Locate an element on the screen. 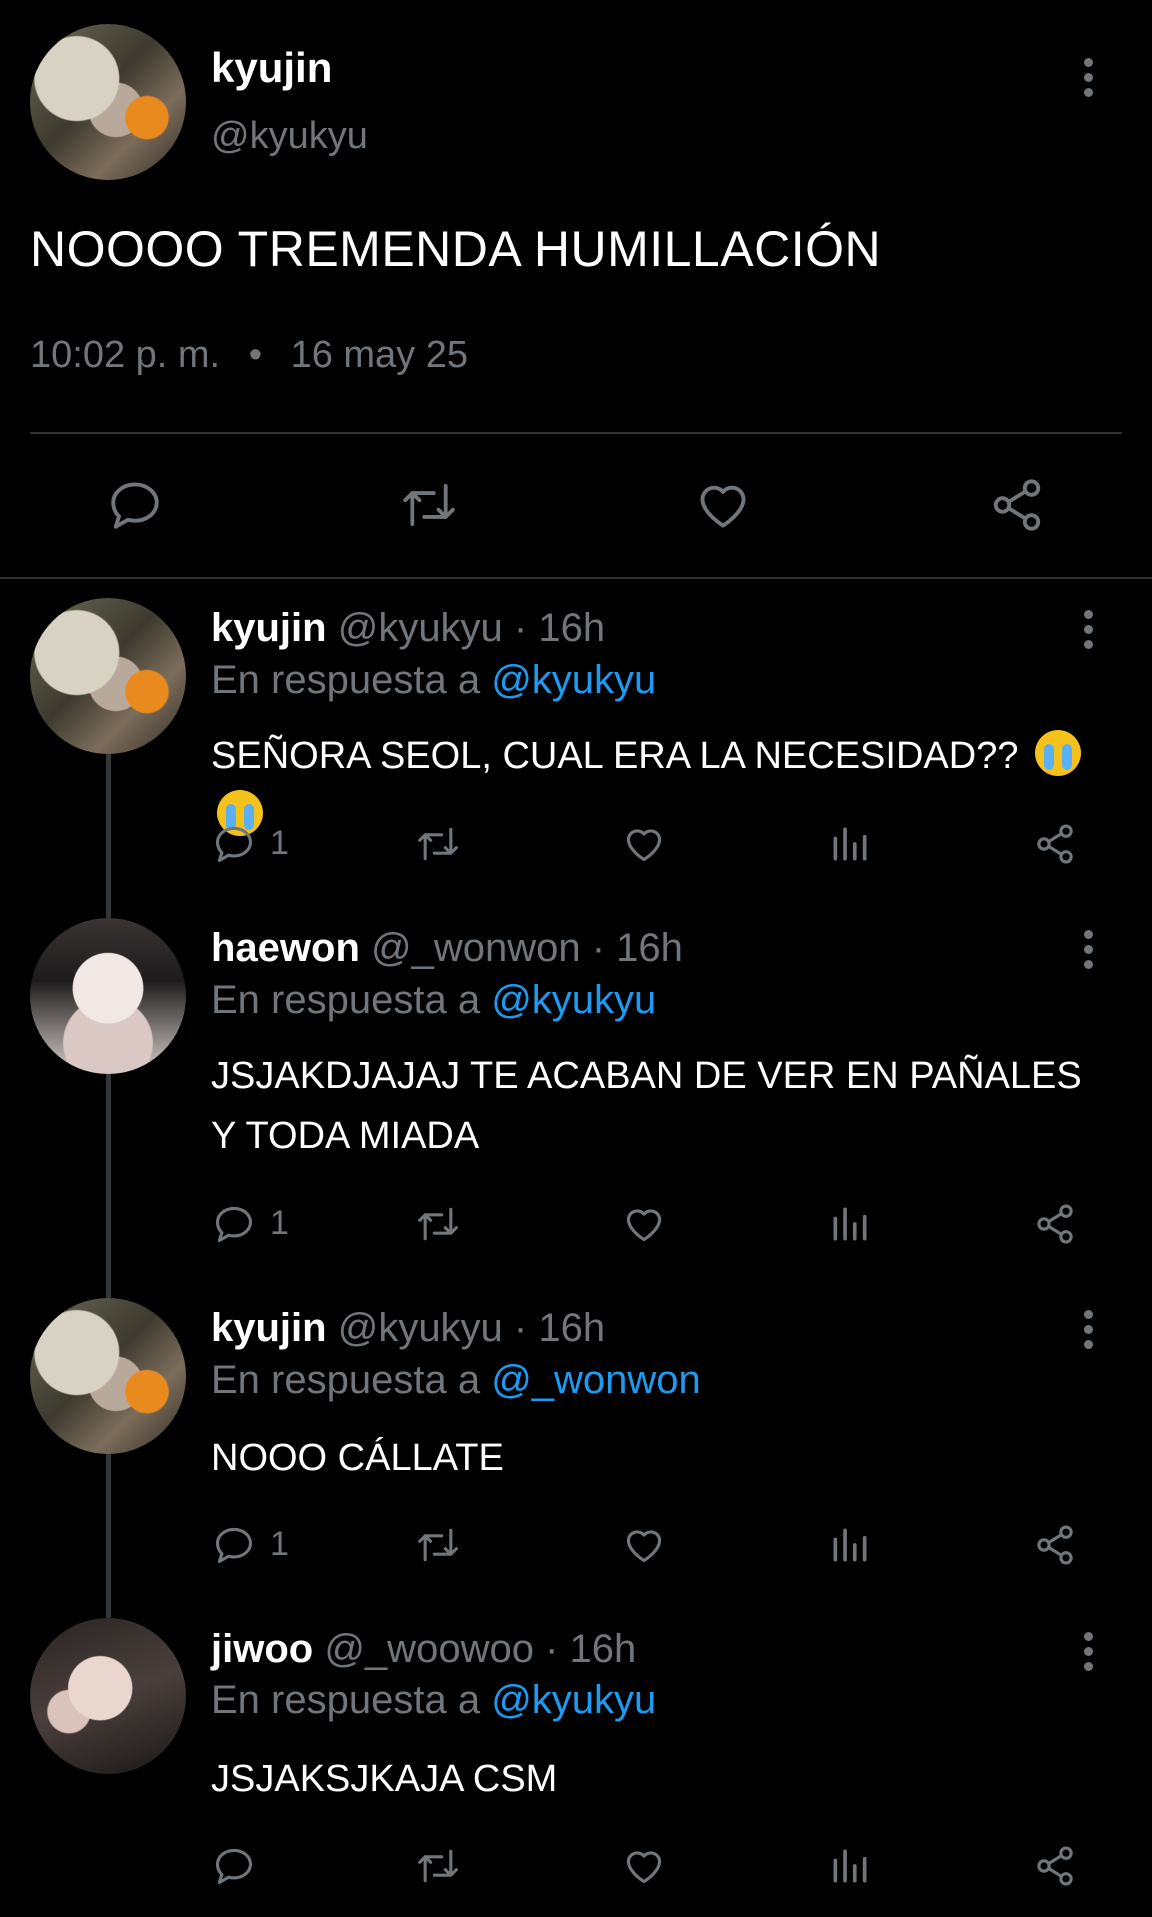  tweet-timestamp: 10:02 p. m. • 16 may 25 is located at coordinates (249, 355).